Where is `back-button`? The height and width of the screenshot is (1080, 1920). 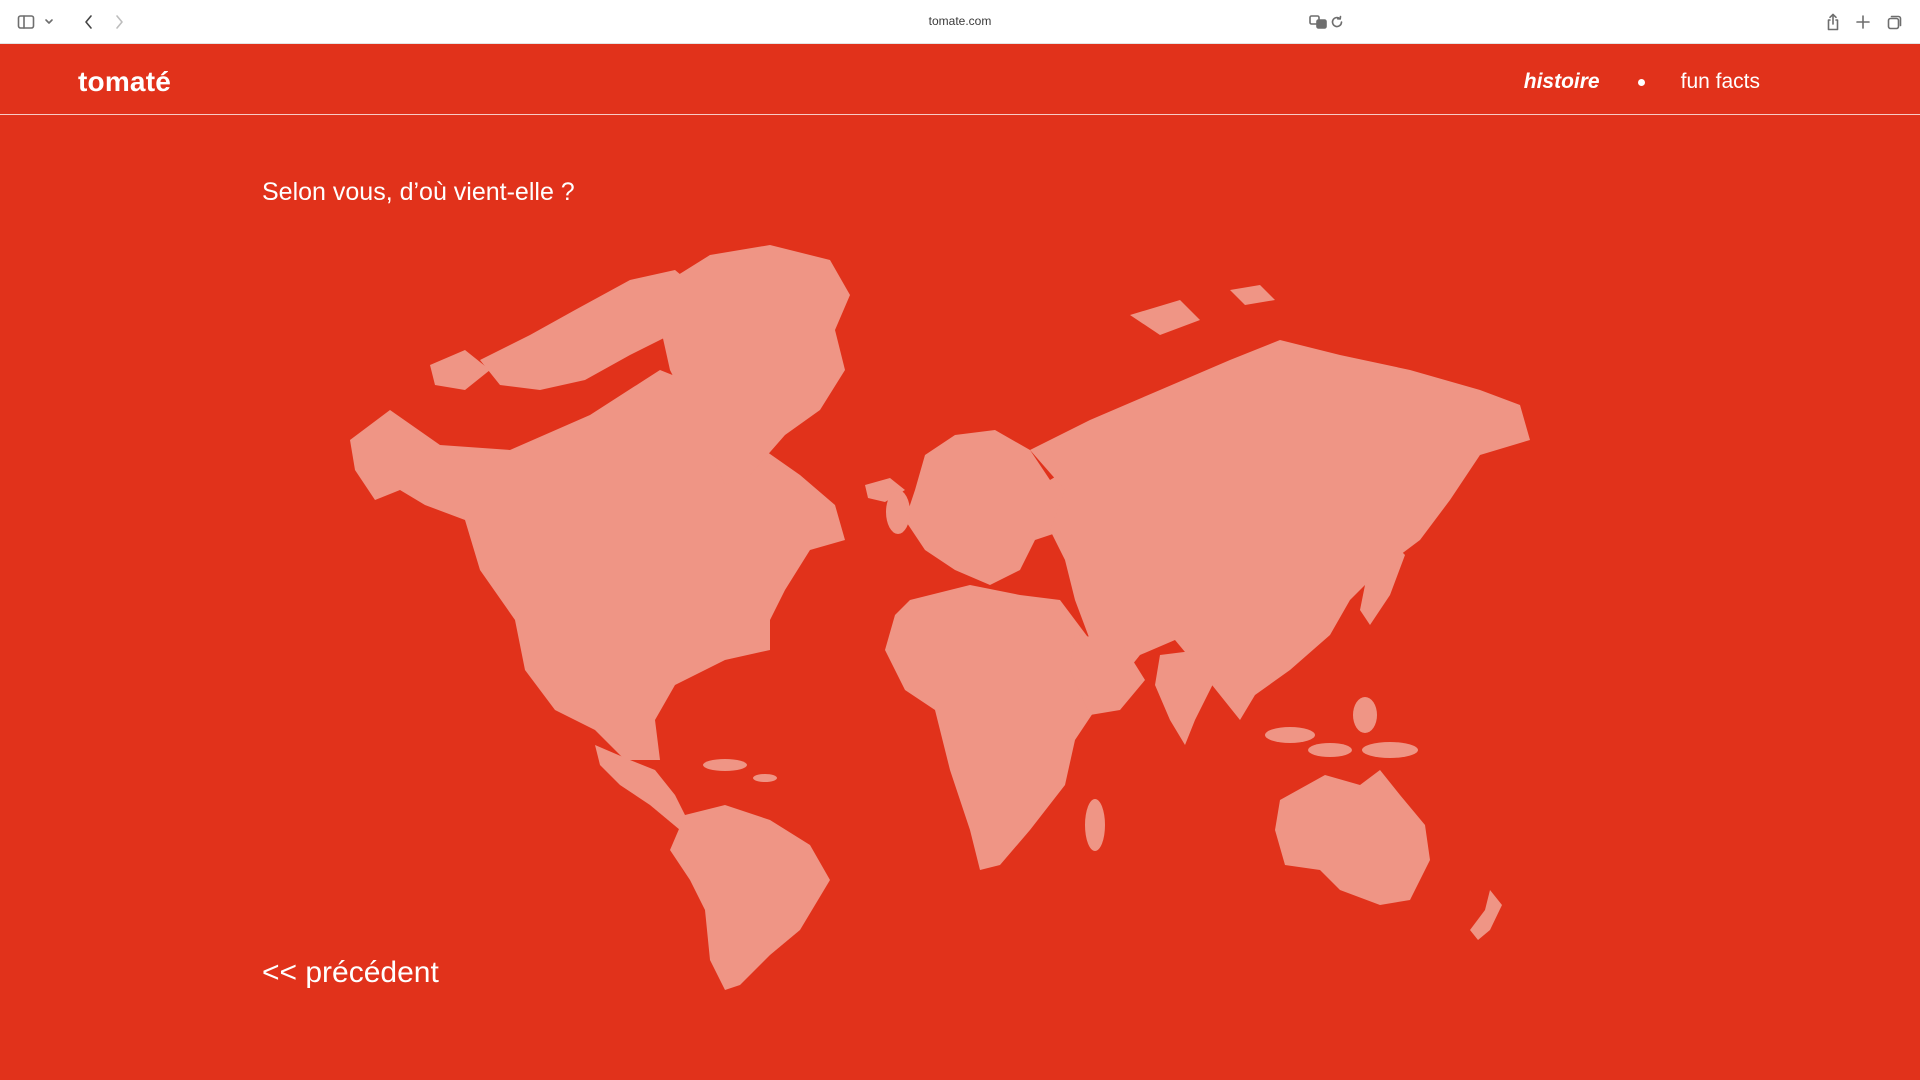 back-button is located at coordinates (89, 22).